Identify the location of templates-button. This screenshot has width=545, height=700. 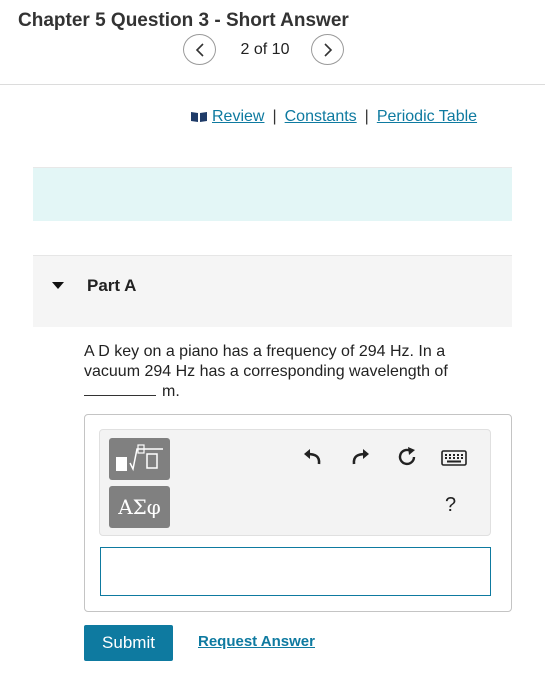
(139, 459).